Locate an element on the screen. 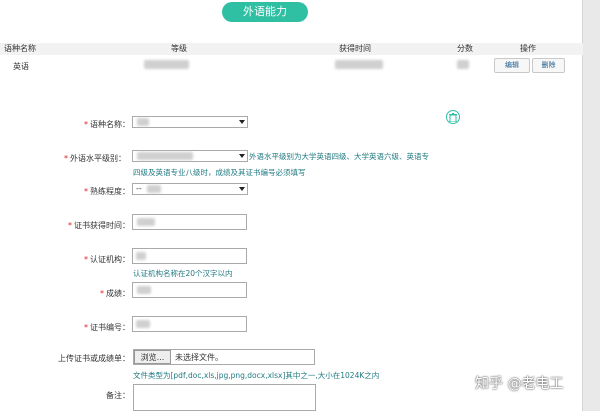  watermark: 知乎 @老电工 is located at coordinates (519, 384).